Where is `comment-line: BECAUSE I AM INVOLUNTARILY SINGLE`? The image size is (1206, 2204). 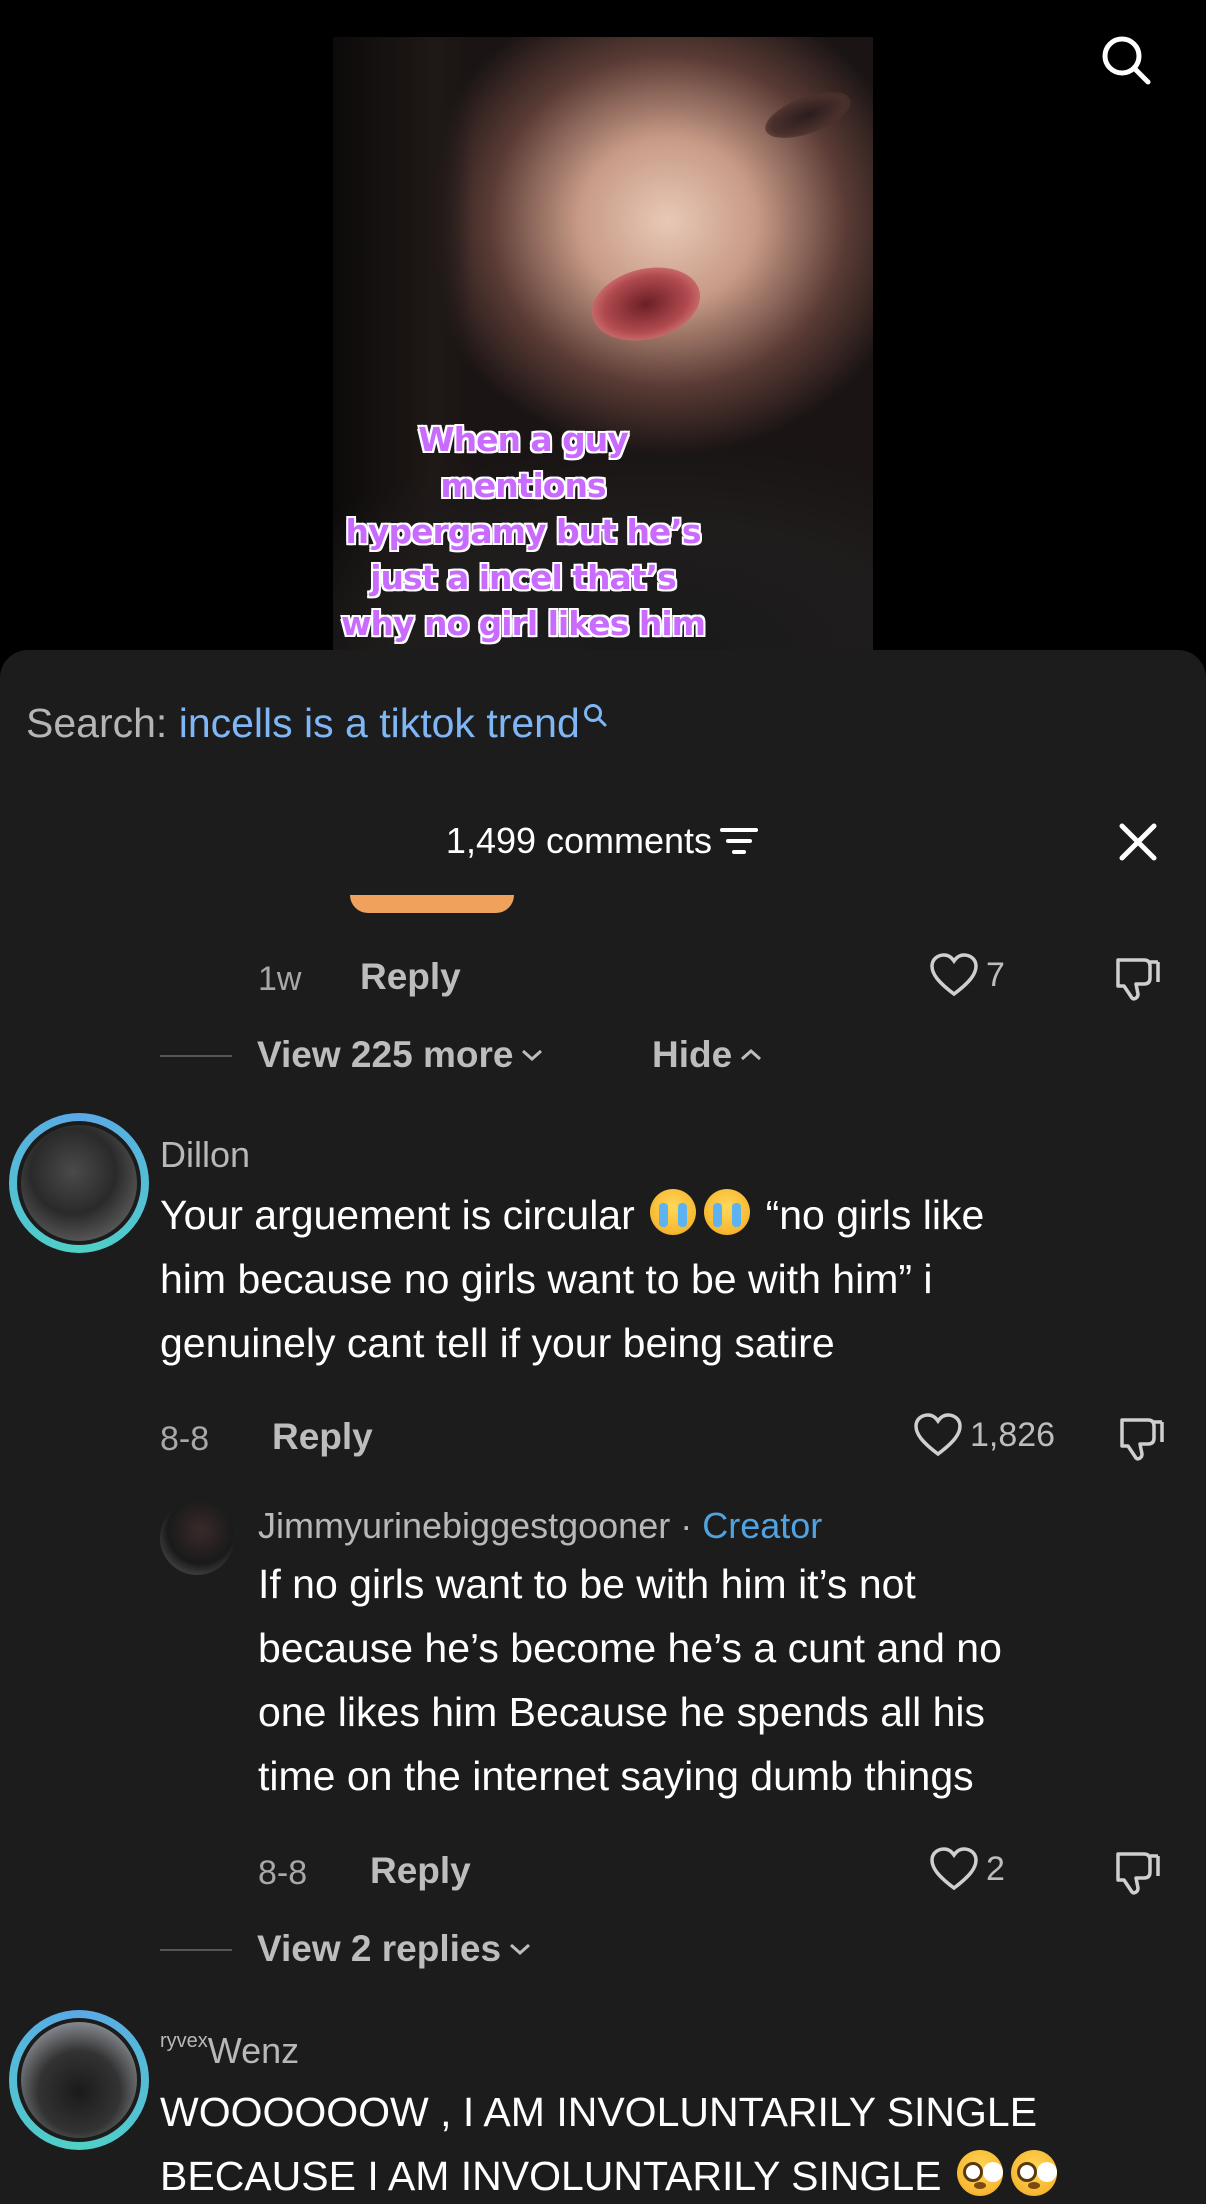
comment-line: BECAUSE I AM INVOLUNTARILY SINGLE is located at coordinates (610, 2174).